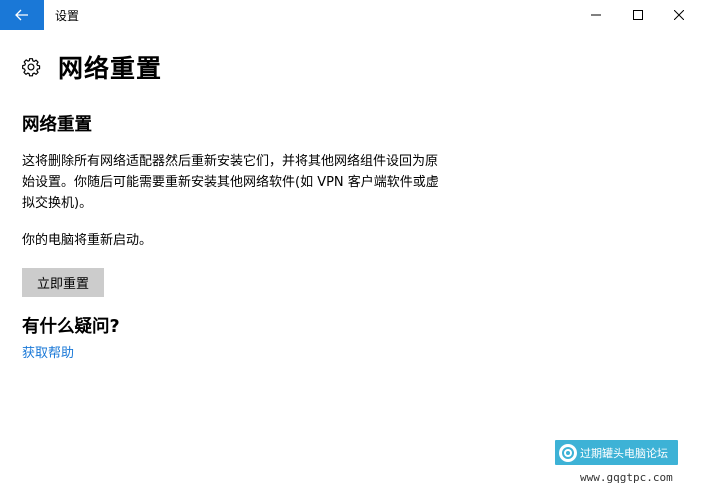 The image size is (701, 494). I want to click on close-button, so click(679, 15).